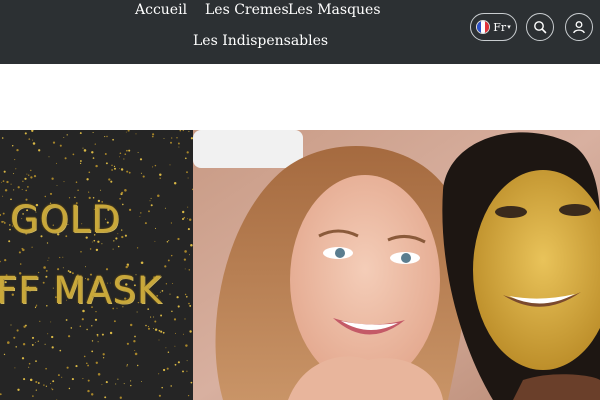 The width and height of the screenshot is (600, 400). I want to click on nav-link-les-masques: Les Masques, so click(334, 10).